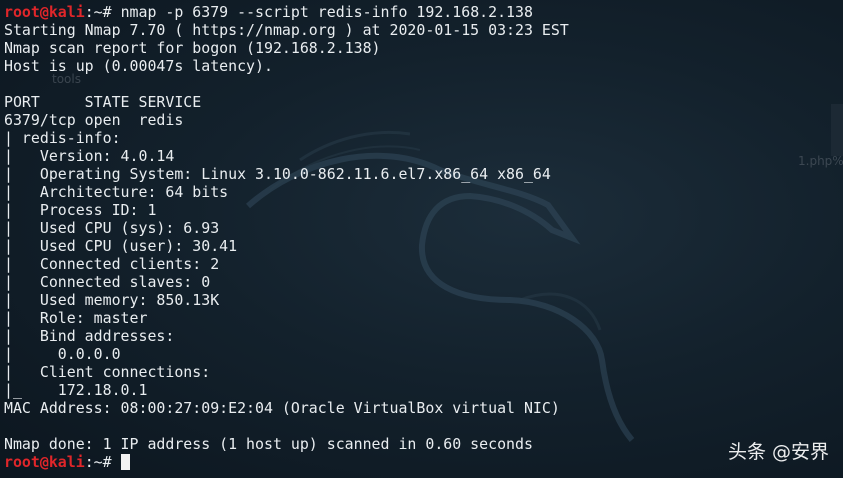 The height and width of the screenshot is (478, 843). I want to click on output-line: | Process ID: 1, so click(286, 210).